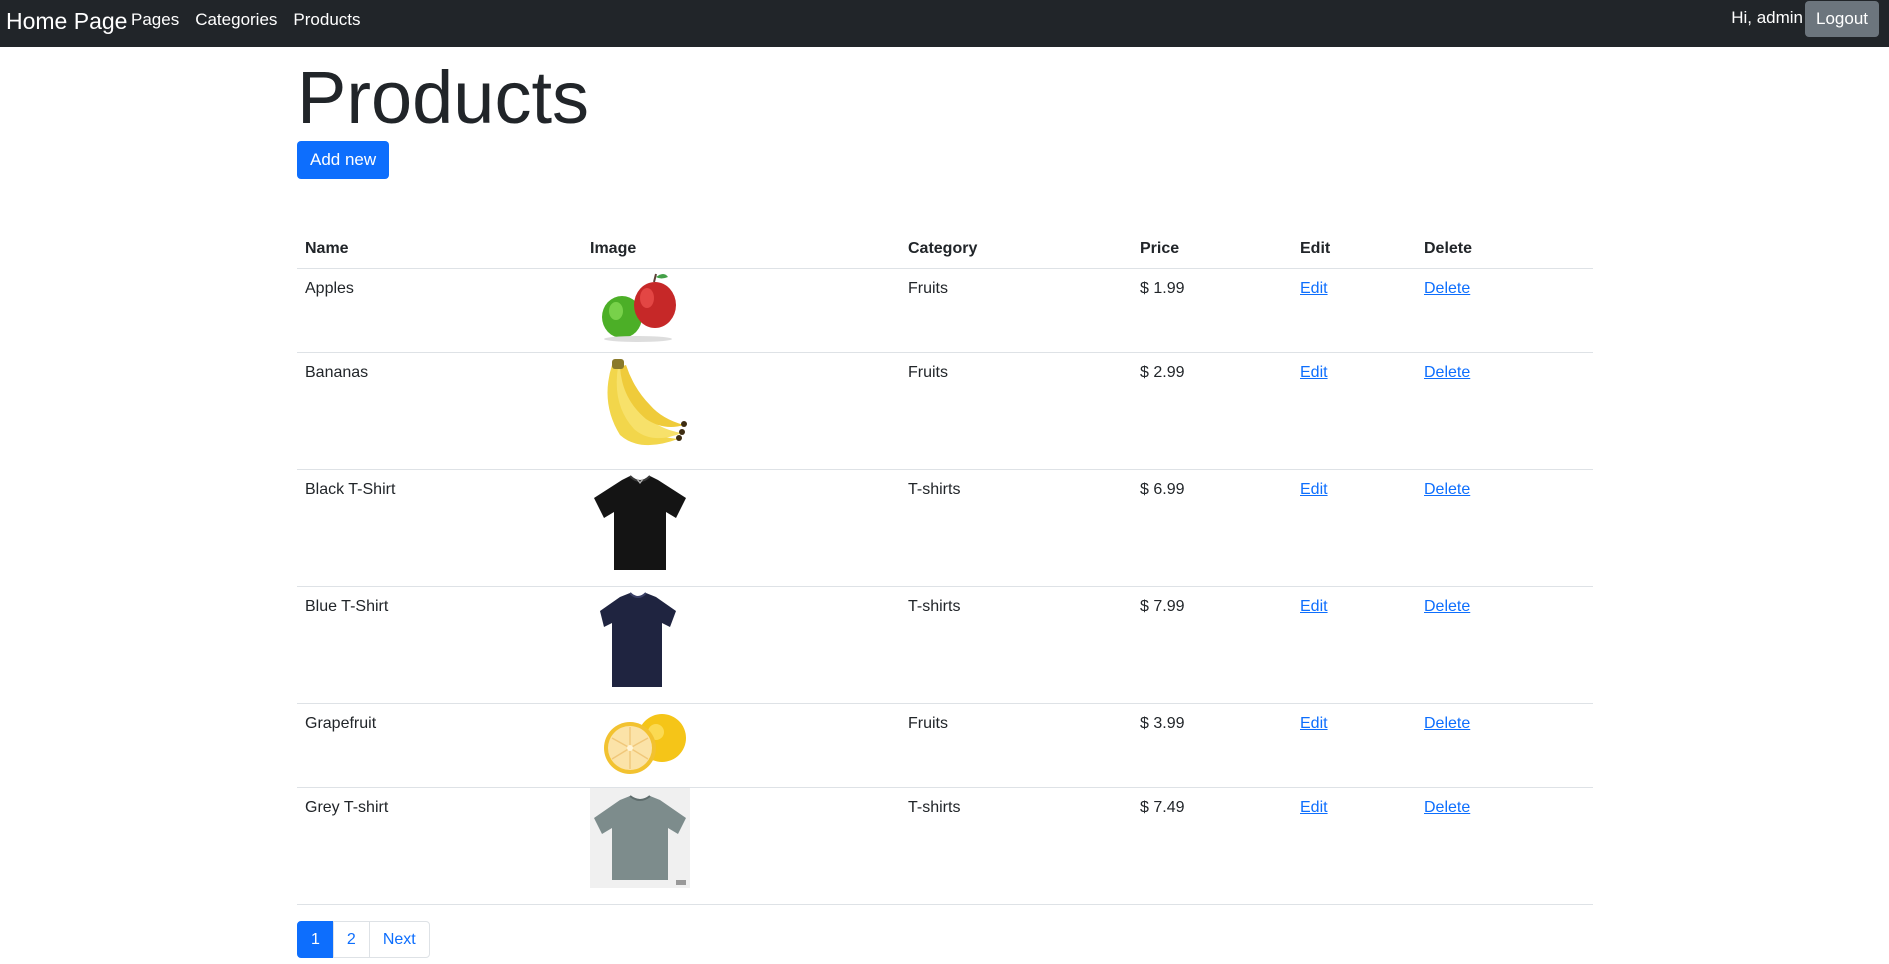 The image size is (1889, 964). I want to click on nav-link-categories: Categories, so click(236, 20).